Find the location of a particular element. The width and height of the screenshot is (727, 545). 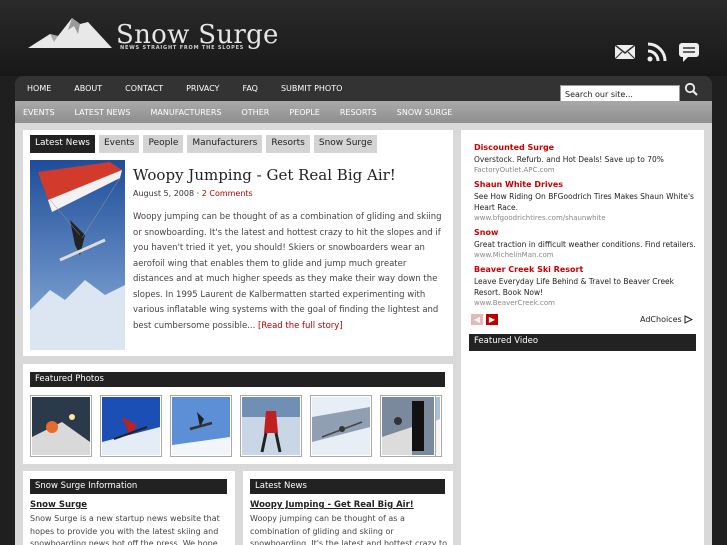

mountain-logo-icon is located at coordinates (70, 32).